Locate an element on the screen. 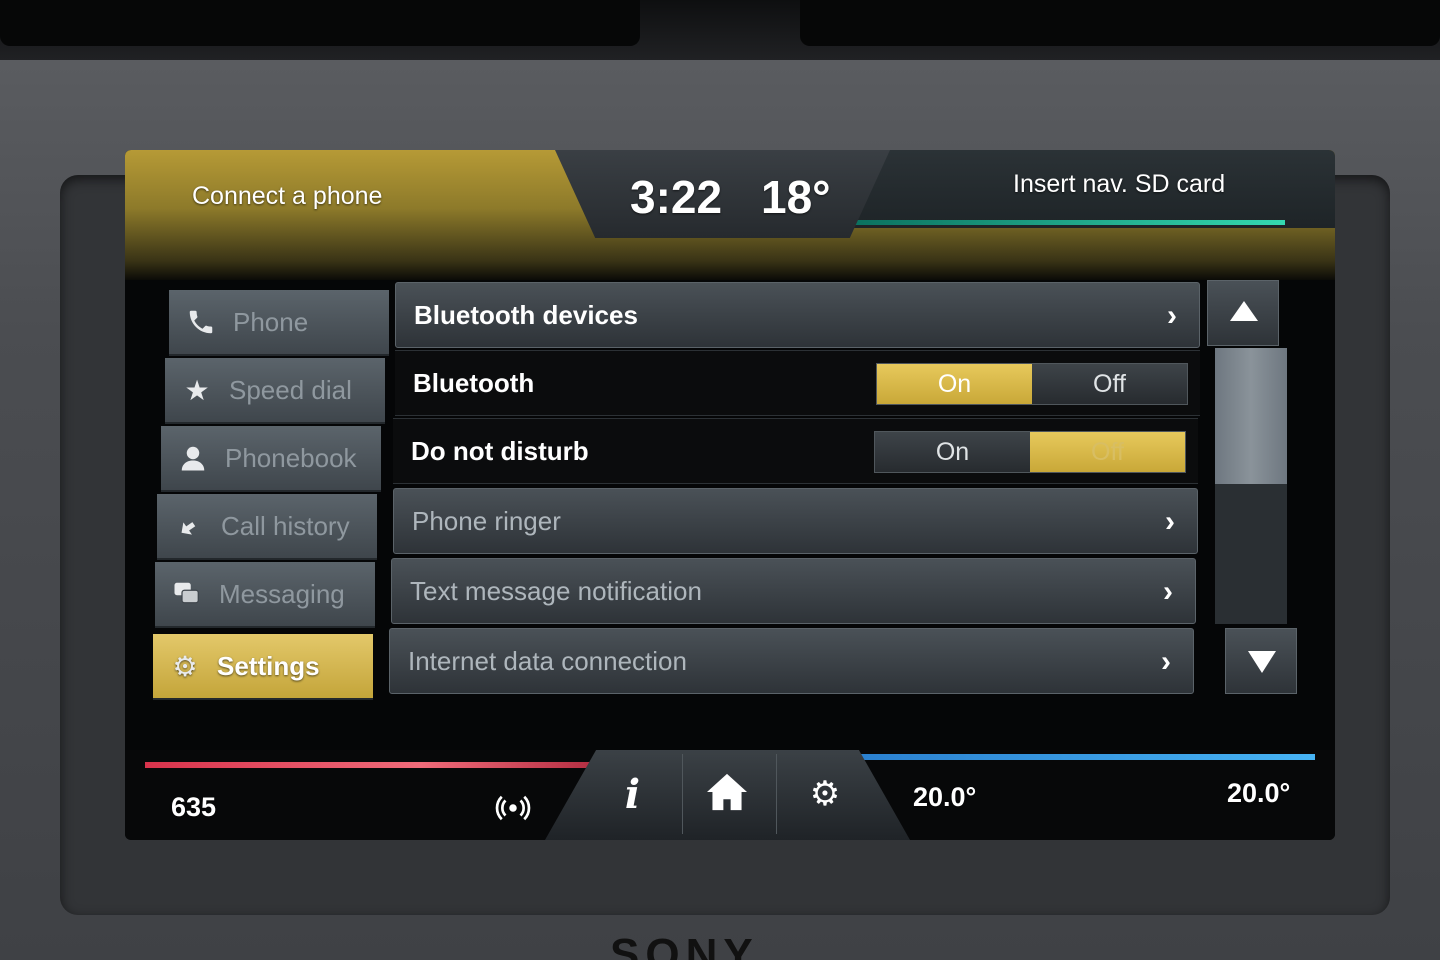  passenger-climate-accent is located at coordinates (1080, 757).